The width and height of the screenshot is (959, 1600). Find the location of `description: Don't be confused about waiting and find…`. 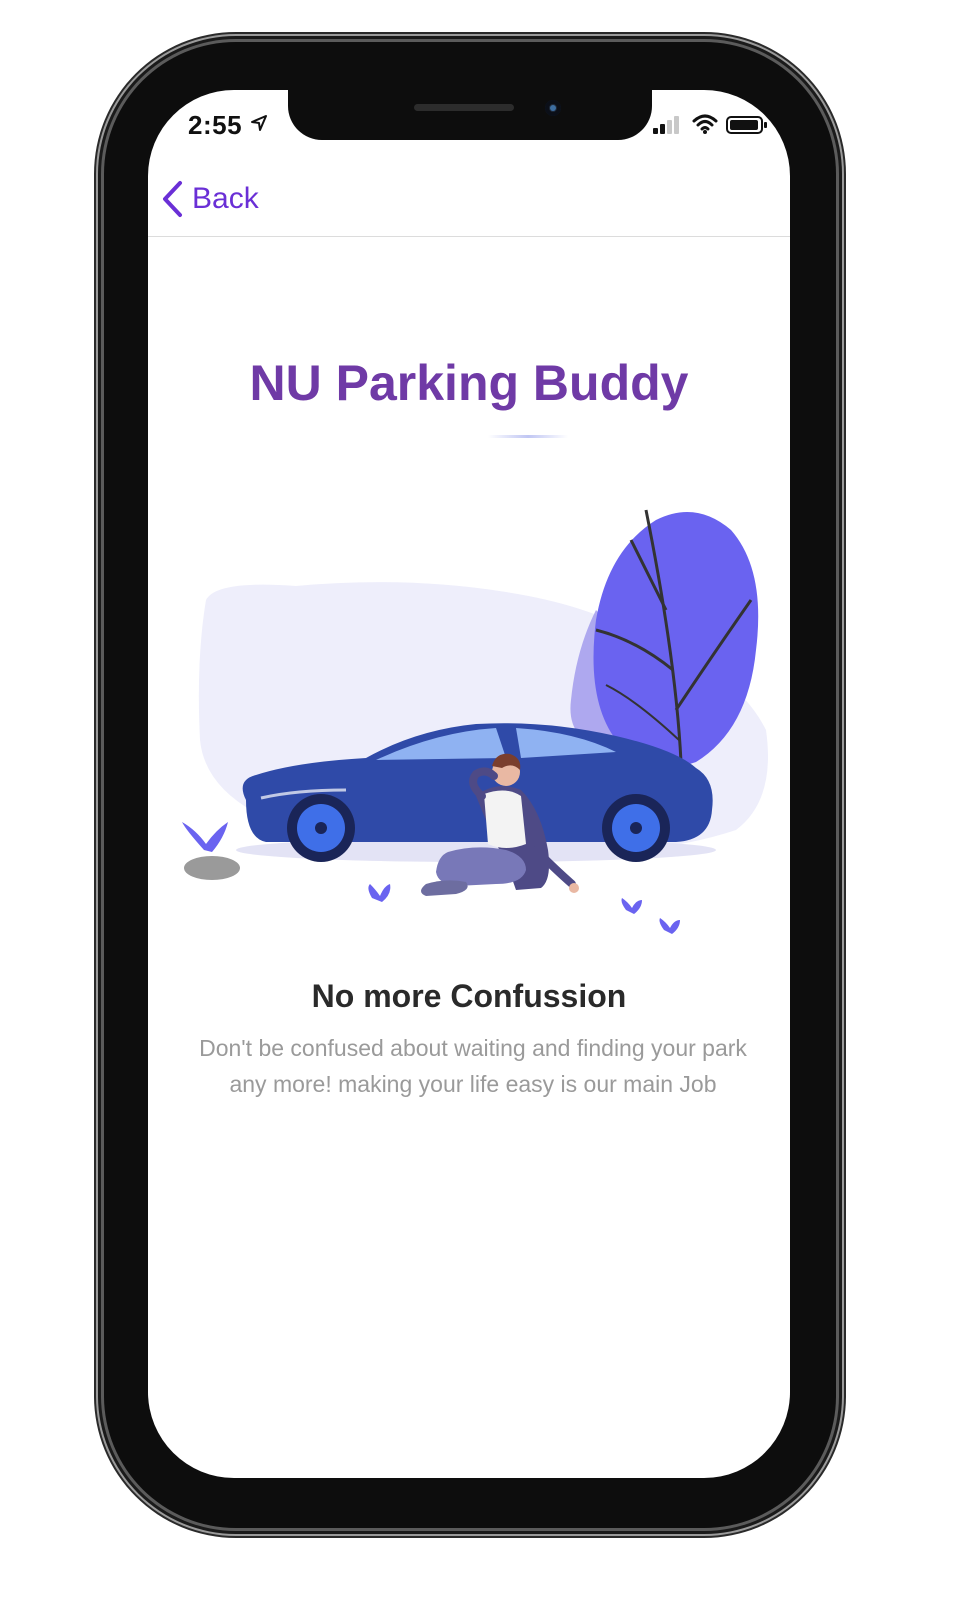

description: Don't be confused about waiting and find… is located at coordinates (473, 1066).